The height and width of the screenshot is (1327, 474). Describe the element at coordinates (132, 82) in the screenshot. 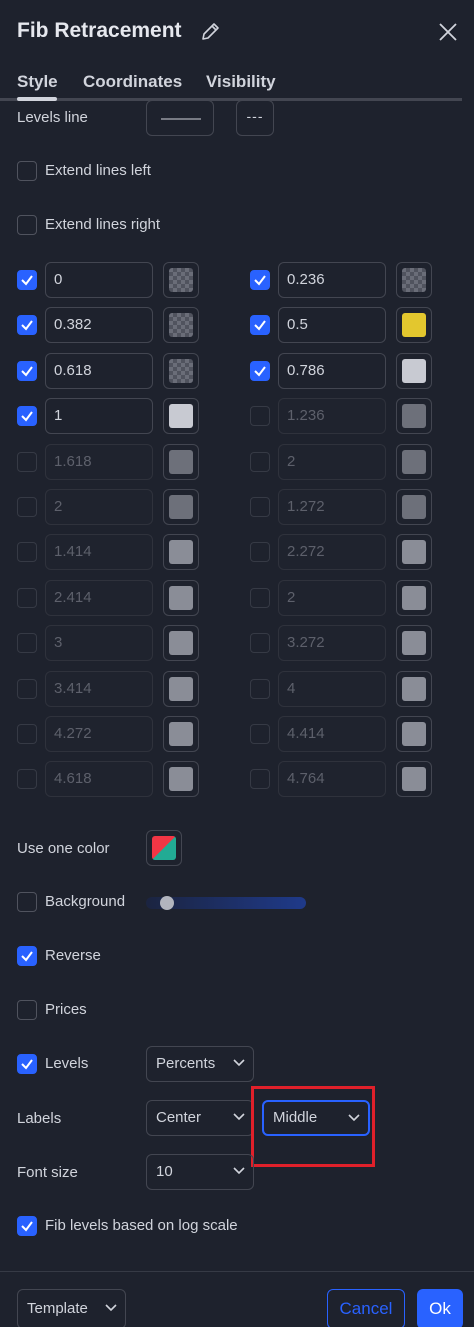

I see `tab-coordinates: Coordinates` at that location.